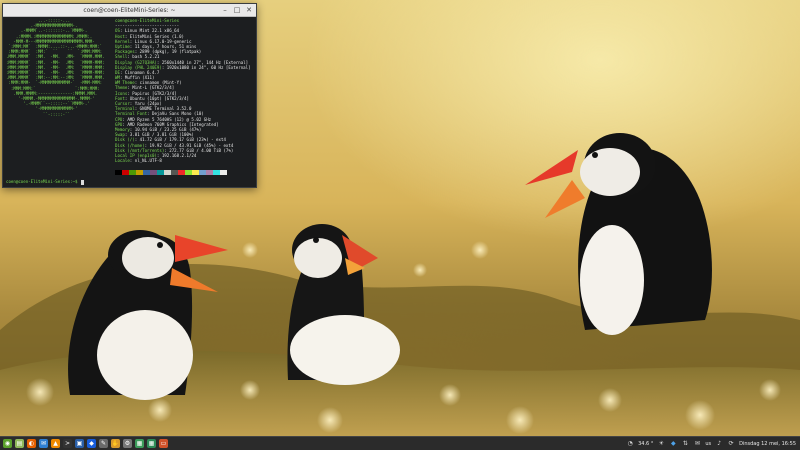  Describe the element at coordinates (103, 443) in the screenshot. I see `text-editor-icon: ✎` at that location.